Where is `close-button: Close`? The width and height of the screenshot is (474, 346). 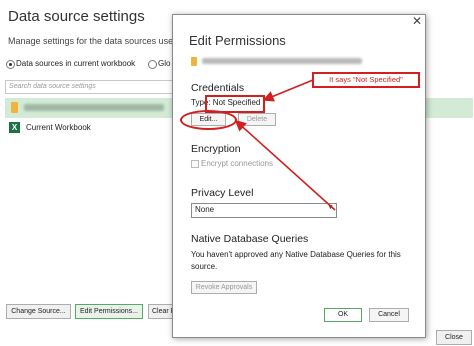 close-button: Close is located at coordinates (454, 337).